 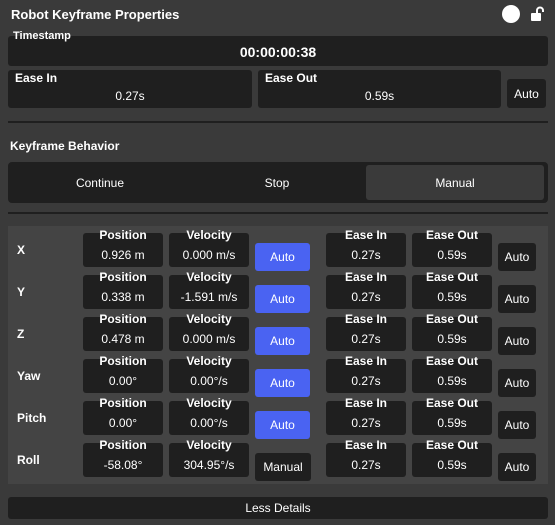 I want to click on pitch-ease-in-field: Ease In 0.27s, so click(x=366, y=415).